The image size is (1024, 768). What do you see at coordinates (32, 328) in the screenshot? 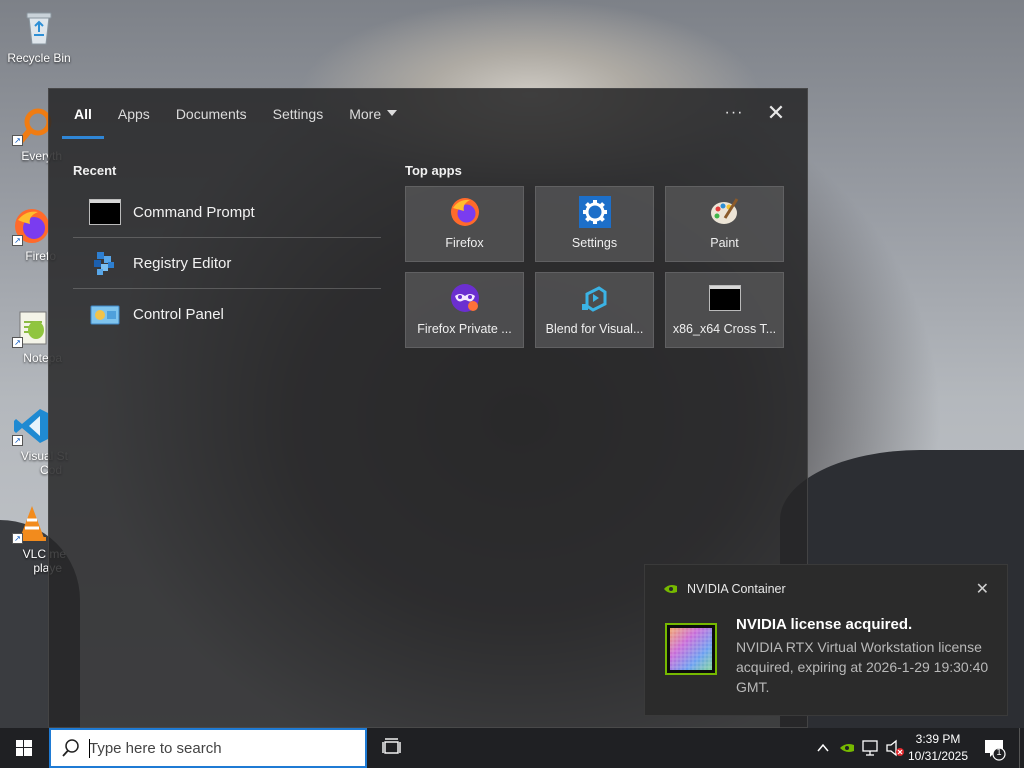
I see `notepad-plus-plus-icon: ↗` at bounding box center [32, 328].